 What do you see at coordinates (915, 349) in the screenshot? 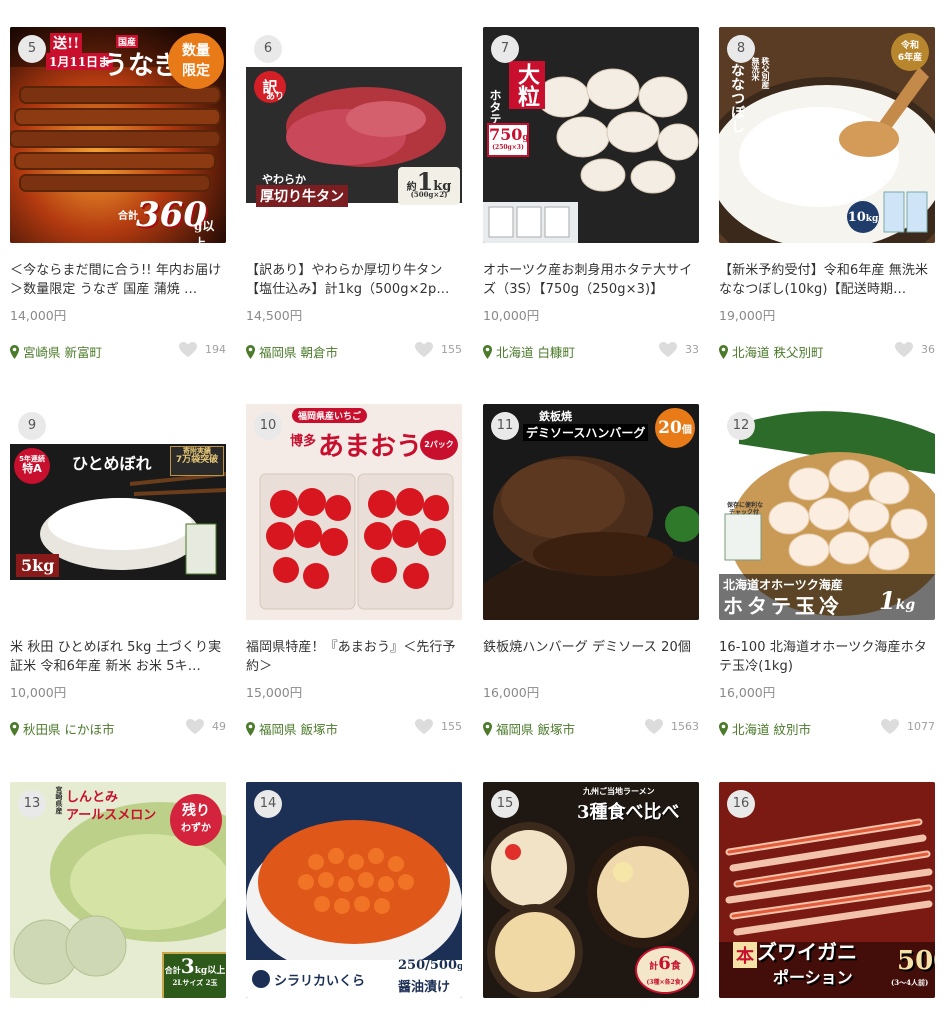
I see `favorite: 36` at bounding box center [915, 349].